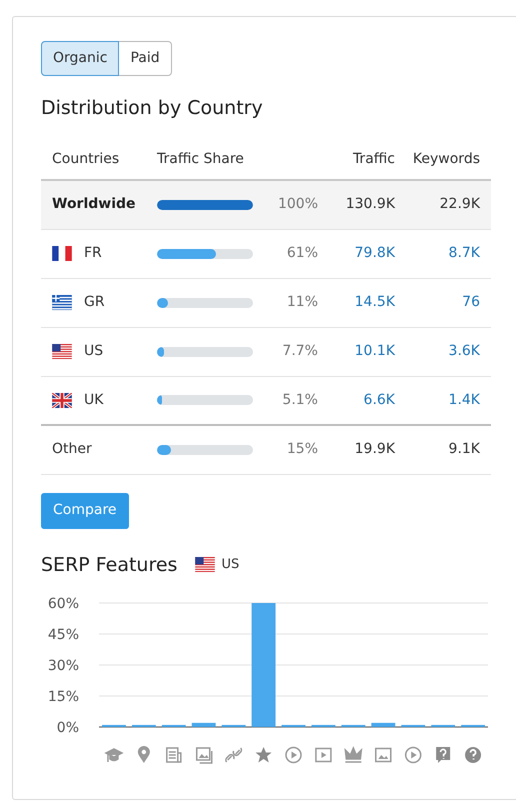  I want to click on star-icon, so click(264, 754).